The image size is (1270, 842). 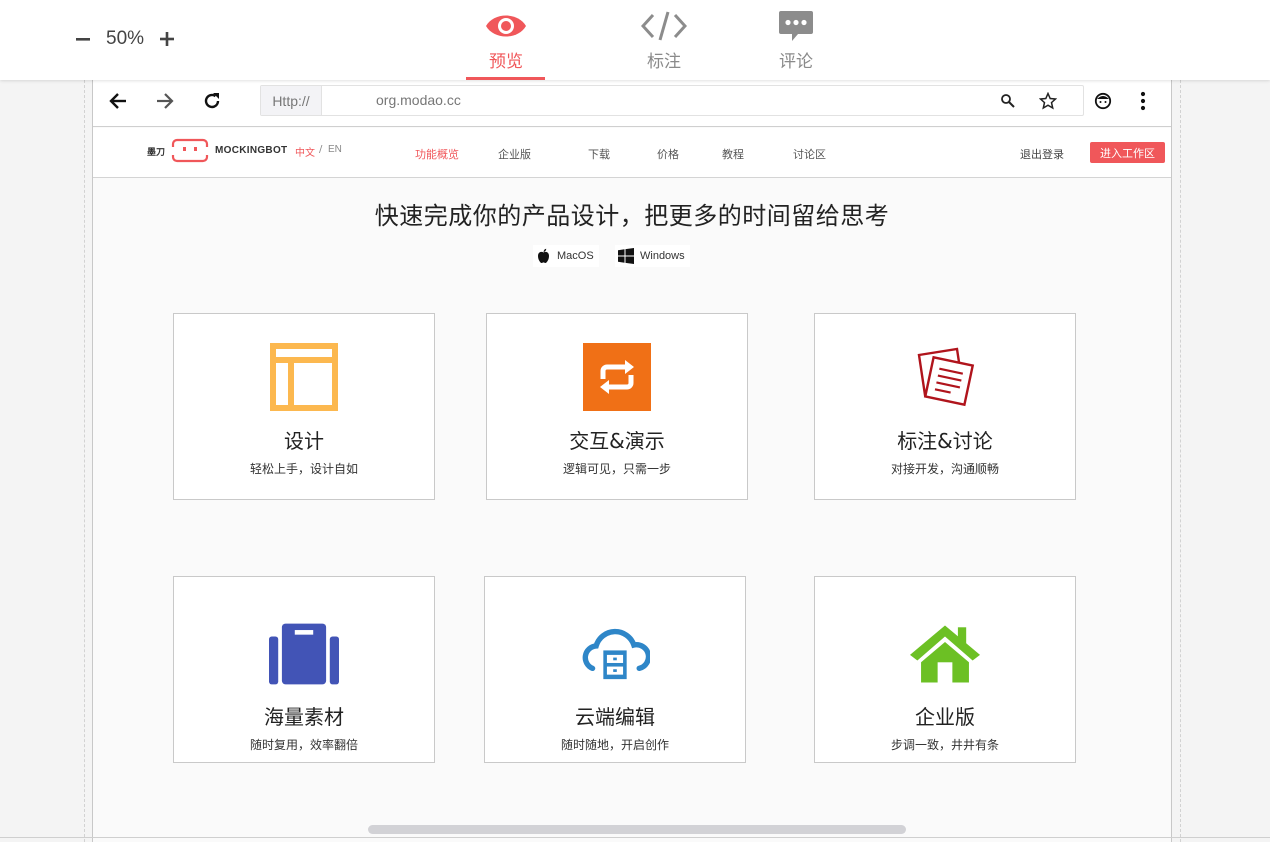 I want to click on house-icon, so click(x=945, y=654).